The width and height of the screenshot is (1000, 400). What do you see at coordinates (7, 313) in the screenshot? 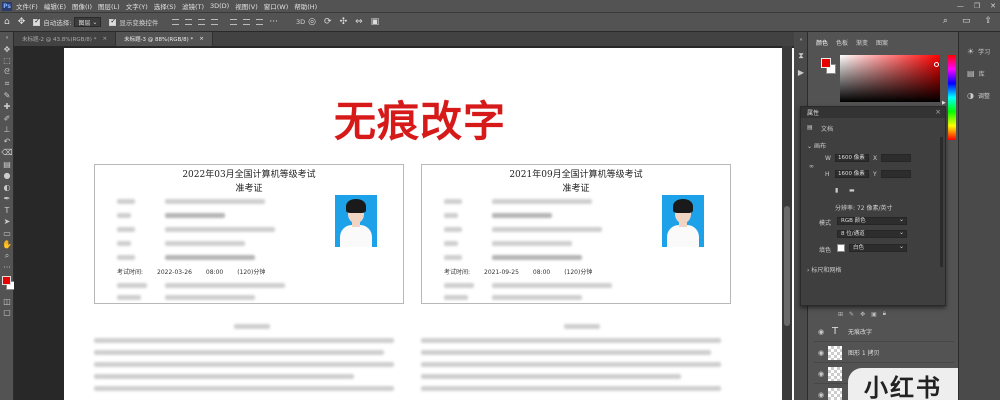
I see `screen-mode-icon: ▢` at bounding box center [7, 313].